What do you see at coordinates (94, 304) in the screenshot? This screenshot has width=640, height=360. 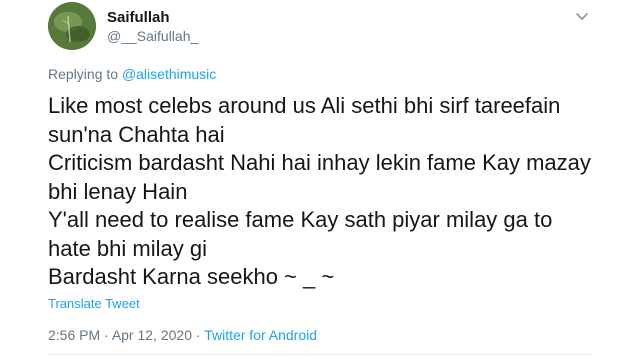 I see `translate-tweet-link: Translate Tweet` at bounding box center [94, 304].